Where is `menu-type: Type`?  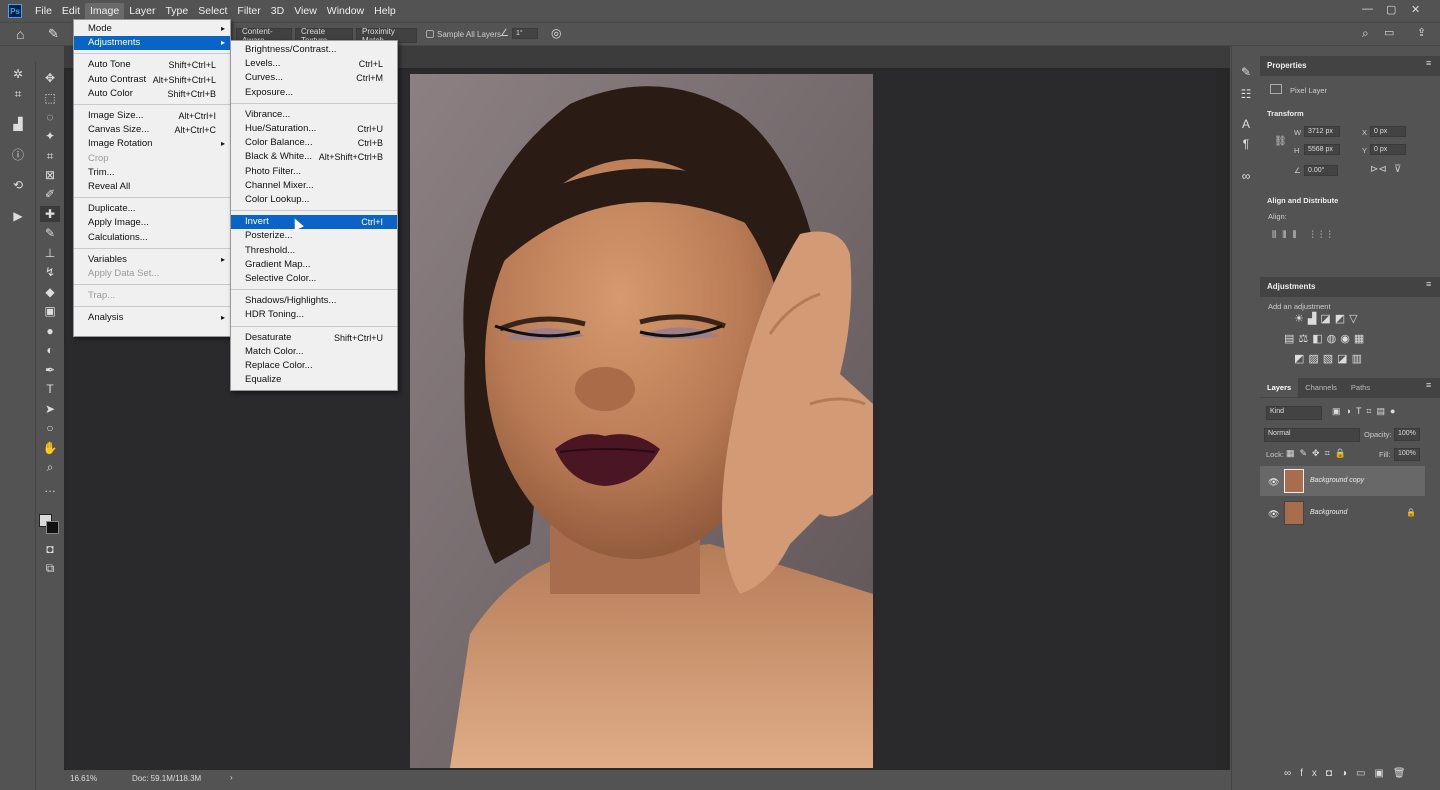 menu-type: Type is located at coordinates (176, 11).